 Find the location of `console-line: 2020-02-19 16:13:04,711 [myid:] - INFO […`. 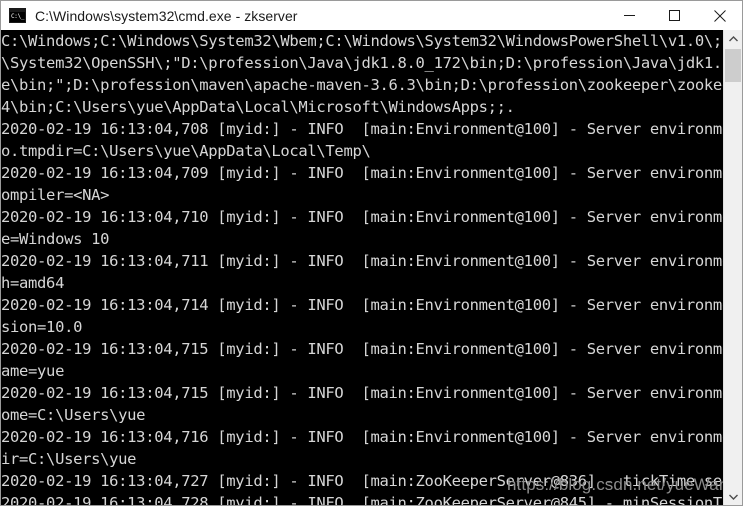

console-line: 2020-02-19 16:13:04,711 [myid:] - INFO [… is located at coordinates (362, 261).